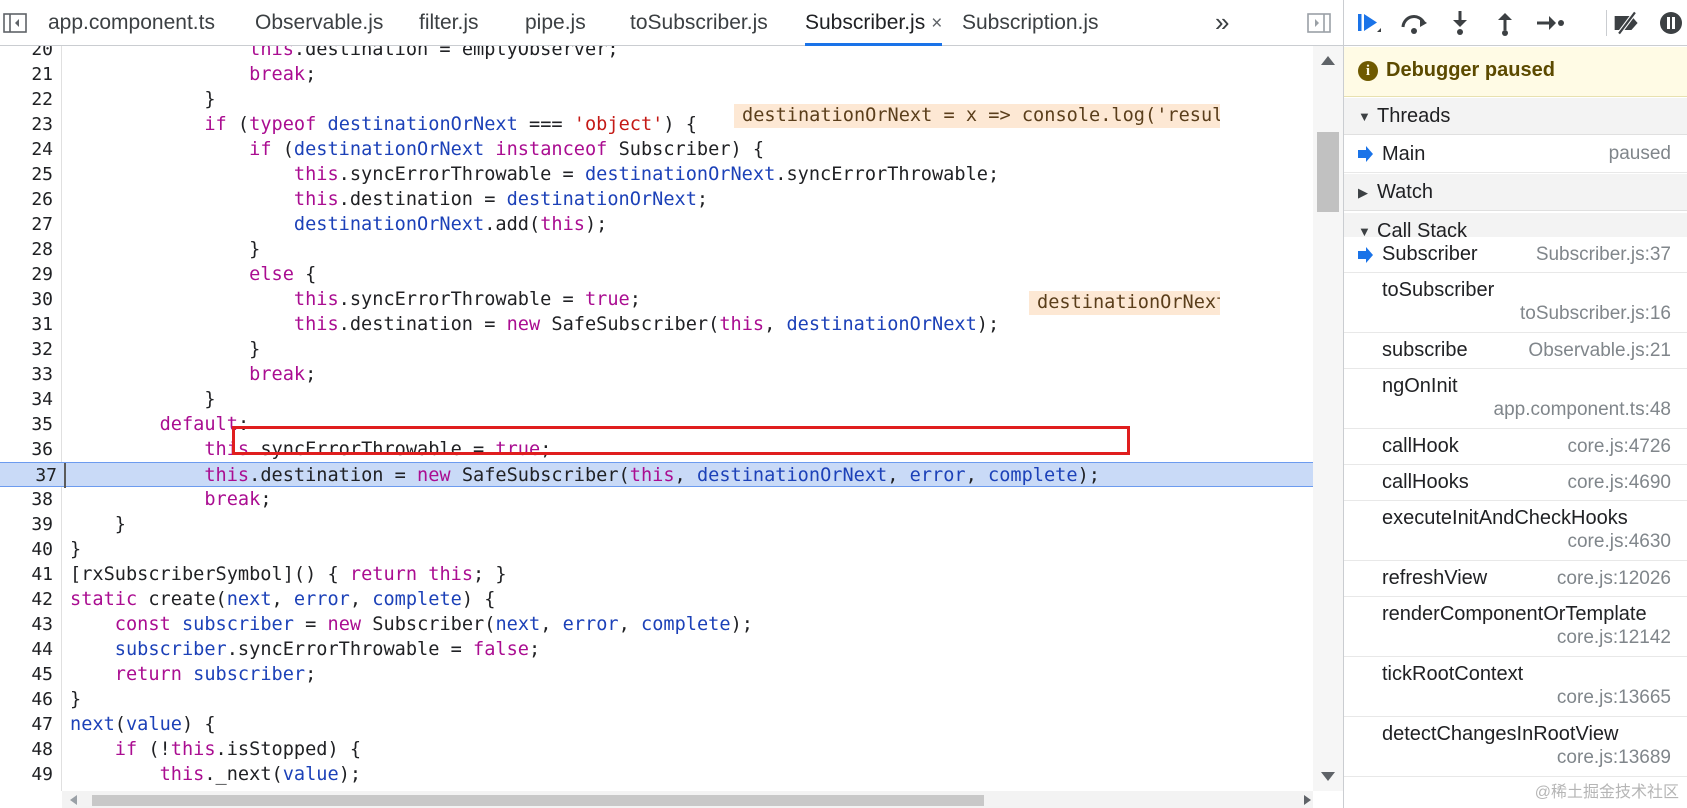 The width and height of the screenshot is (1687, 808). I want to click on tab-observable: Observable.js, so click(319, 23).